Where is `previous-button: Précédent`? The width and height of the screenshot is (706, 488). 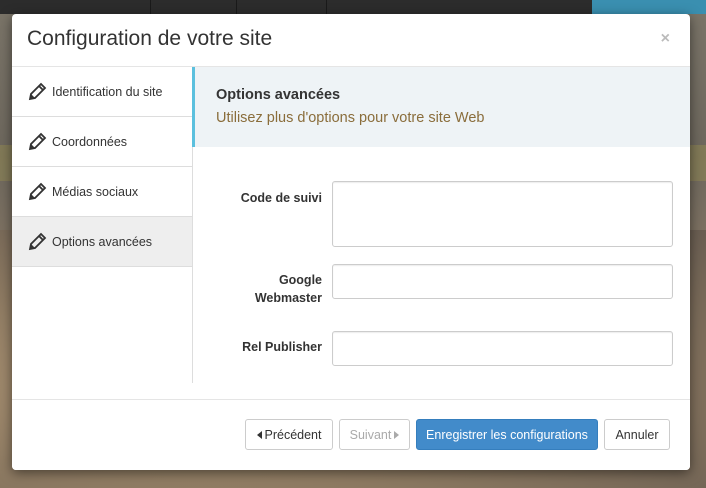 previous-button: Précédent is located at coordinates (289, 434).